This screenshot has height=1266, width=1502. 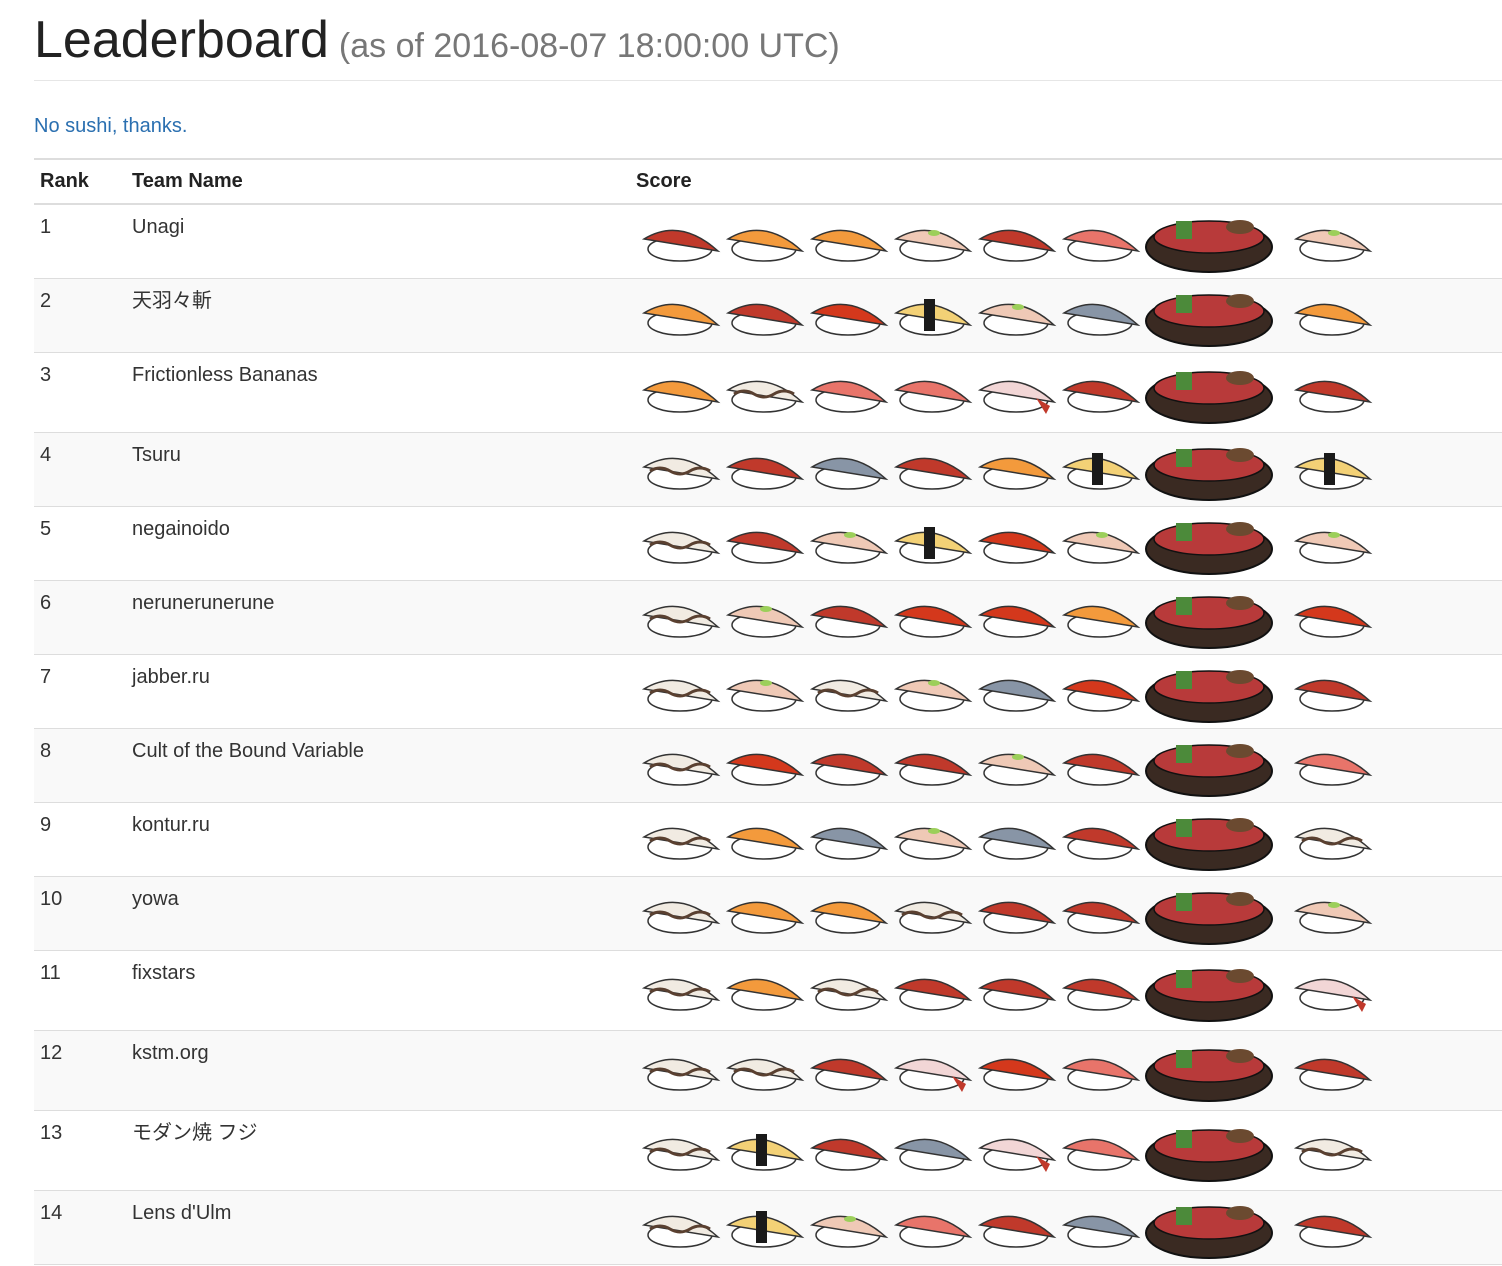 What do you see at coordinates (203, 602) in the screenshot?
I see `team-name: nerunerunerune` at bounding box center [203, 602].